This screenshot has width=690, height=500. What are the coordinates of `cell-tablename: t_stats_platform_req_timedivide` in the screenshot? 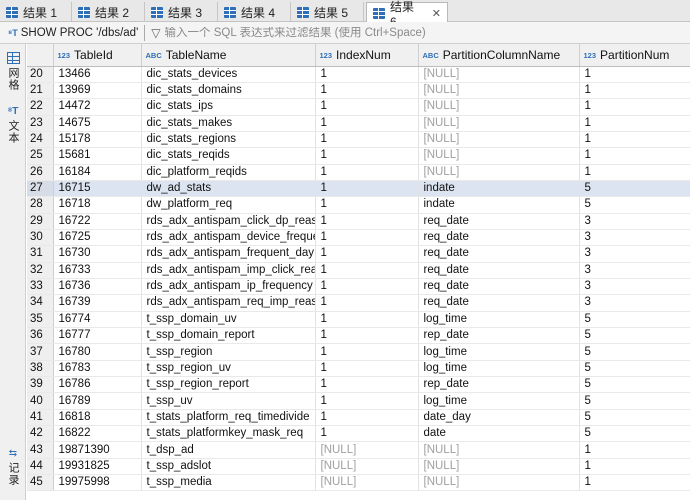 It's located at (228, 418).